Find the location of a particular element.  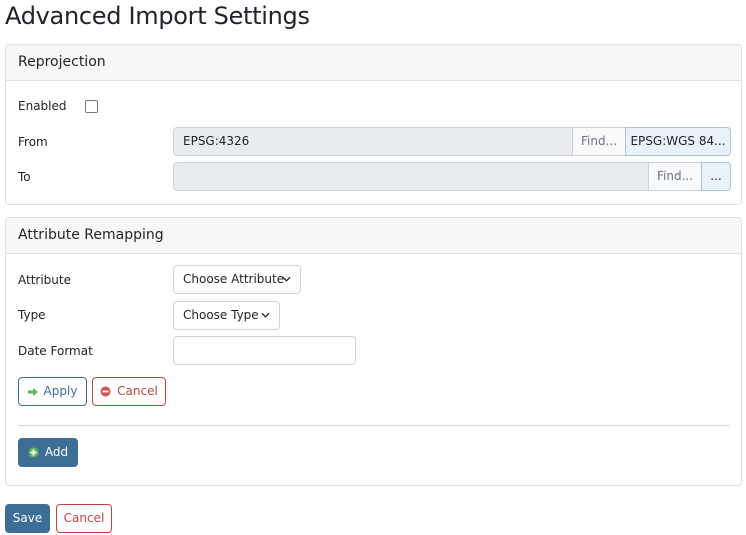

attribute-label: Attribute is located at coordinates (44, 280).